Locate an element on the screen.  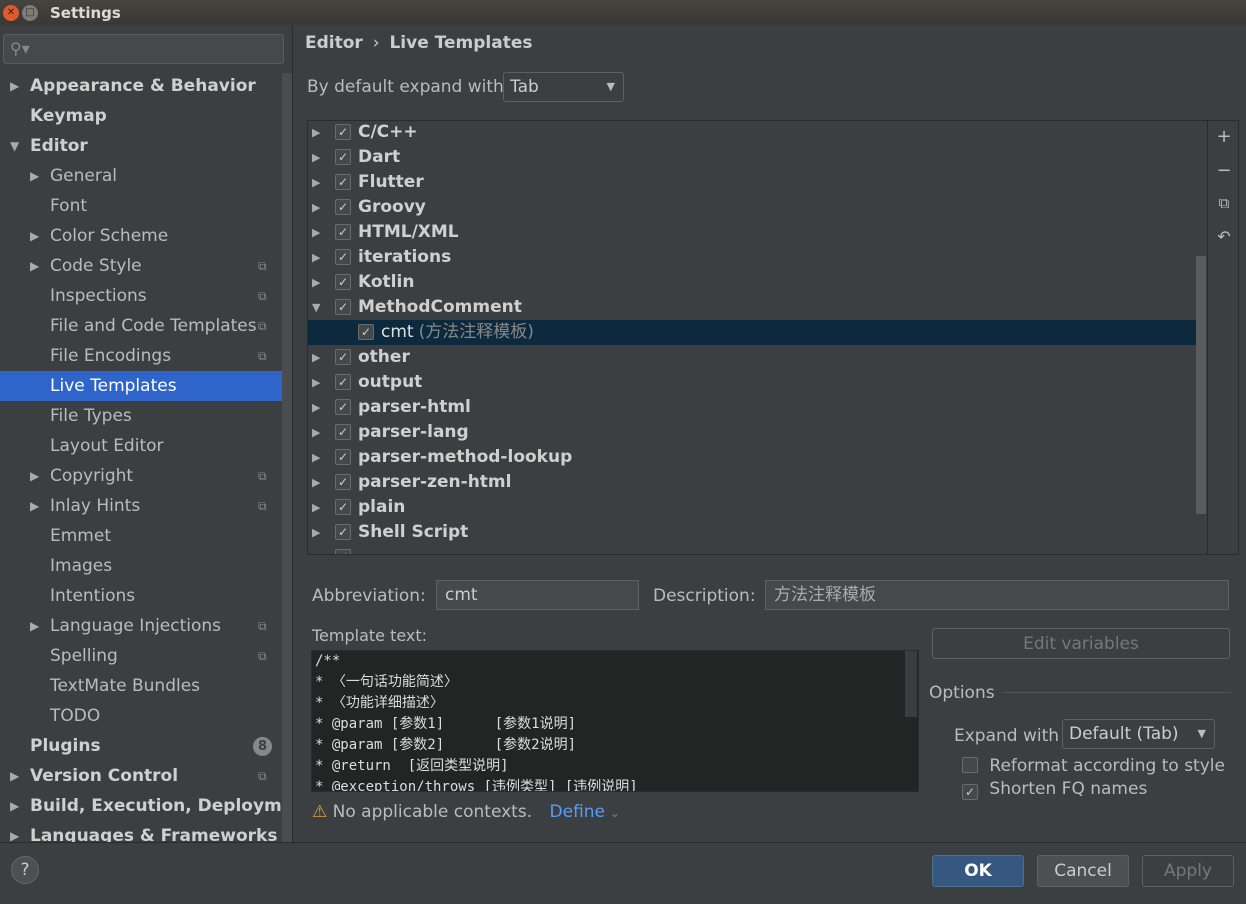
sidebar-item: Intentions is located at coordinates (141, 596).